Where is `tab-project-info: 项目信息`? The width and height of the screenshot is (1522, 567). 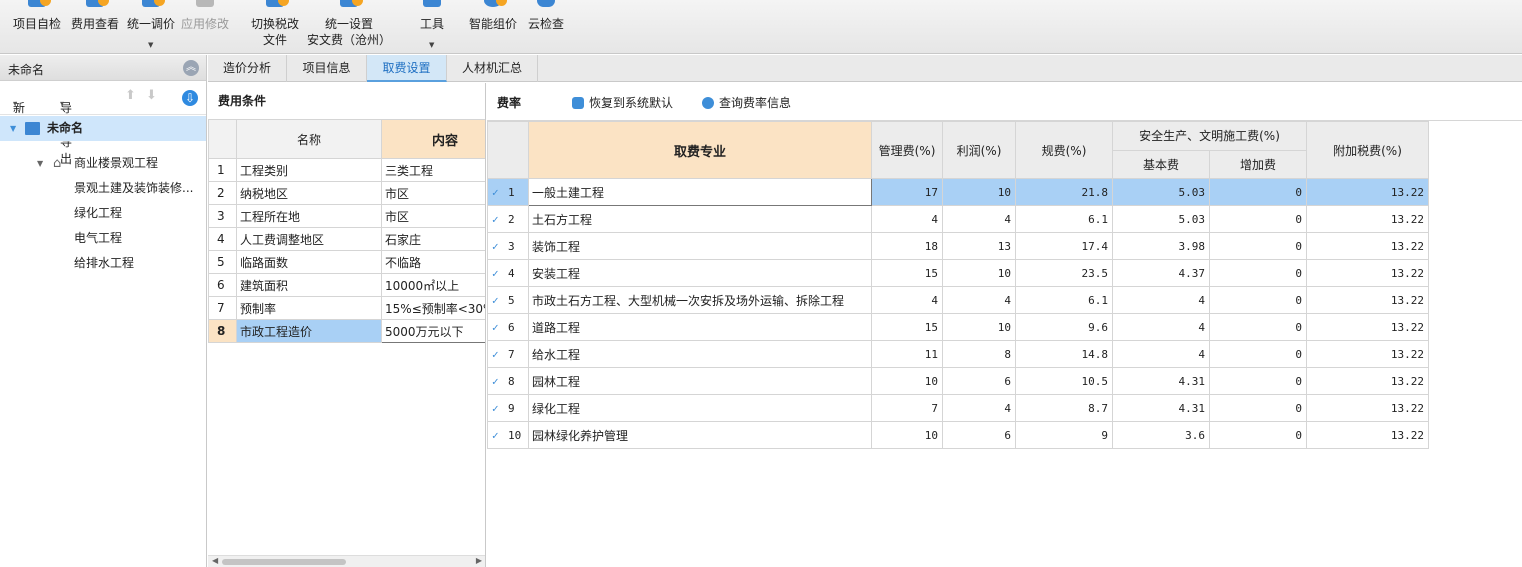
tab-project-info: 项目信息 is located at coordinates (327, 68).